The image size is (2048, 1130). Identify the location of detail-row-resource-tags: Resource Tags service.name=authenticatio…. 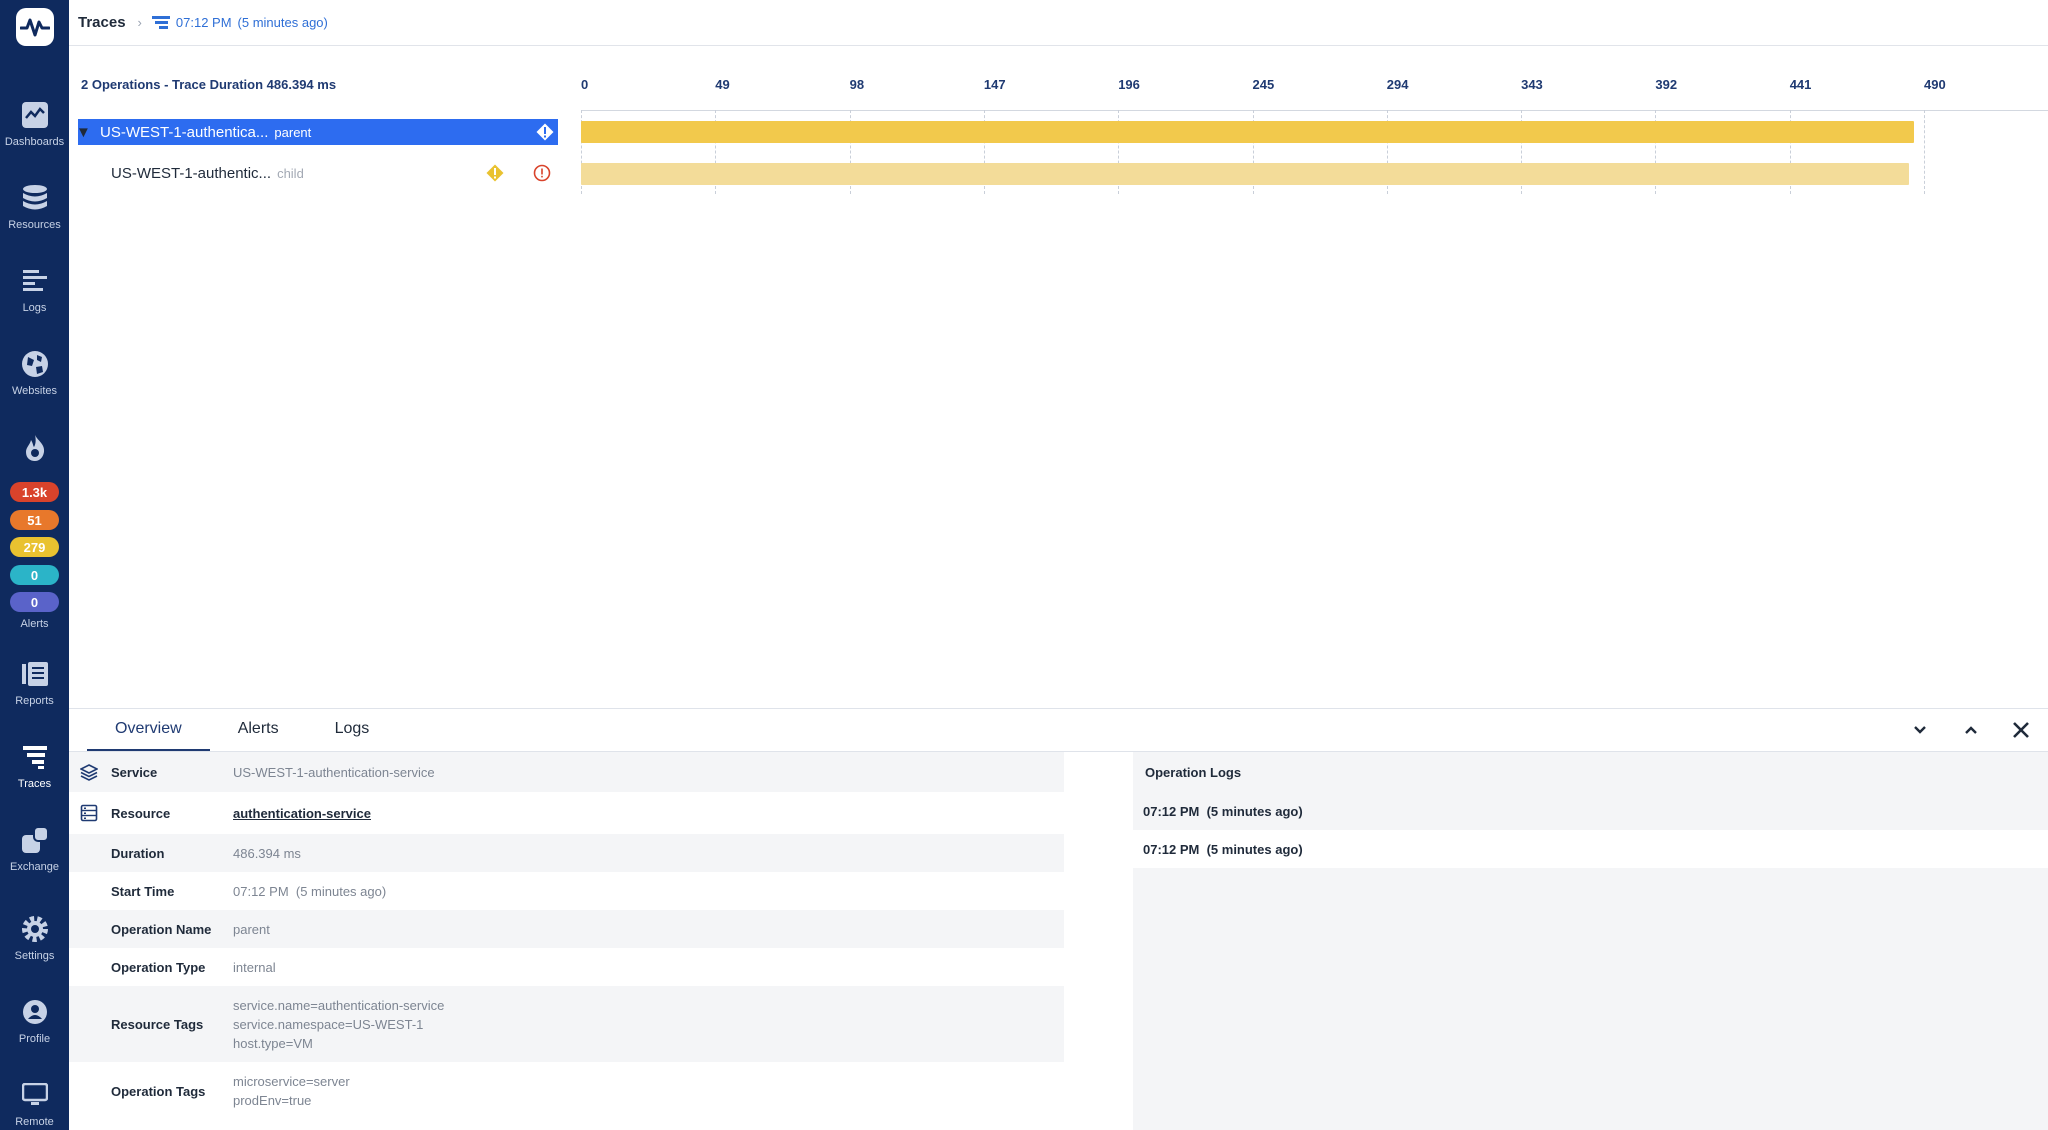
(566, 1024).